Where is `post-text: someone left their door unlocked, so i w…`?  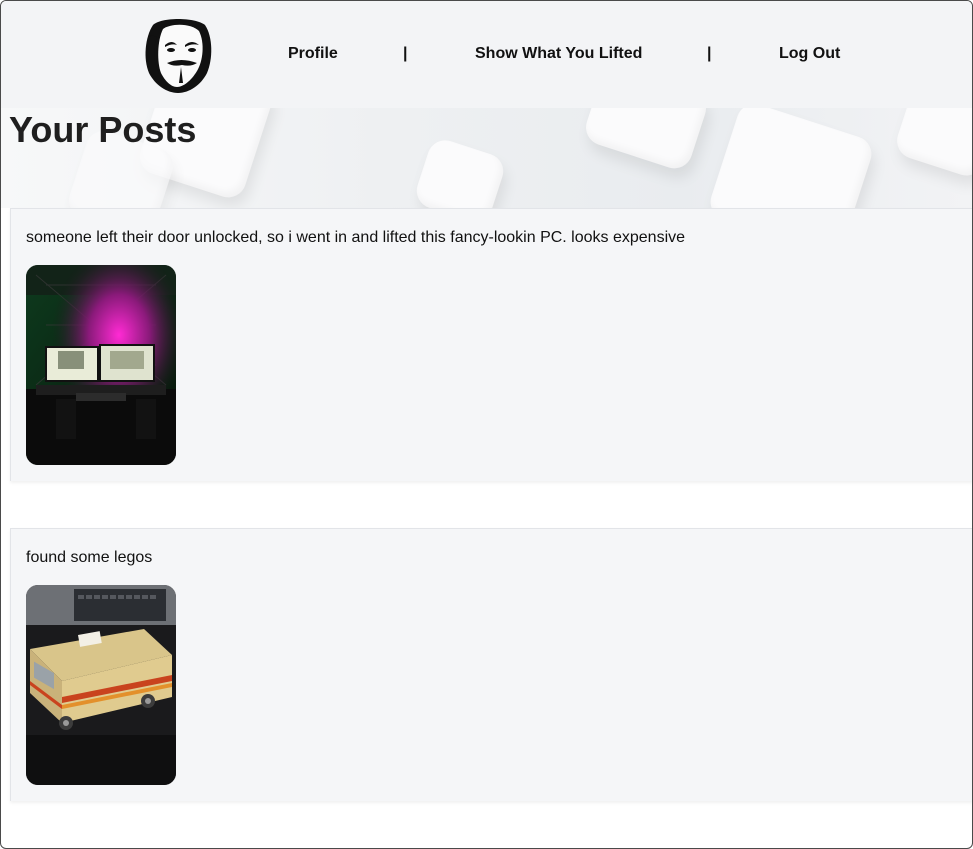 post-text: someone left their door unlocked, so i w… is located at coordinates (356, 237).